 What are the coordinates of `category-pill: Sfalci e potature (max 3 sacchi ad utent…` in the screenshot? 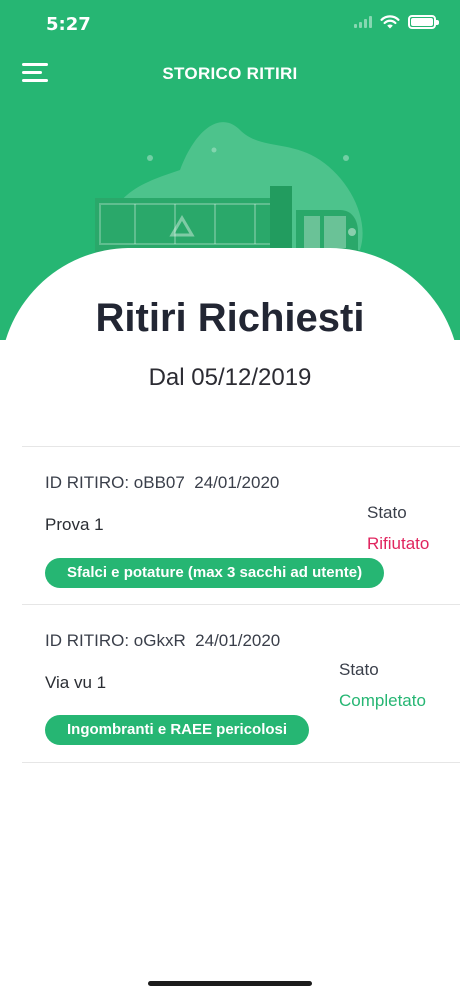 It's located at (215, 573).